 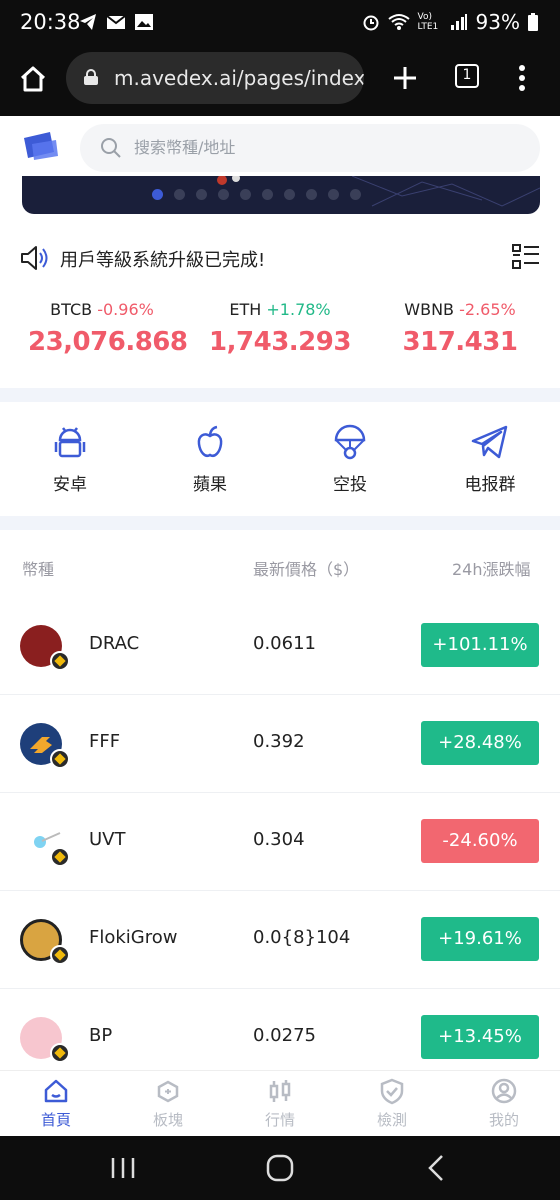 What do you see at coordinates (371, 23) in the screenshot?
I see `alarm-icon` at bounding box center [371, 23].